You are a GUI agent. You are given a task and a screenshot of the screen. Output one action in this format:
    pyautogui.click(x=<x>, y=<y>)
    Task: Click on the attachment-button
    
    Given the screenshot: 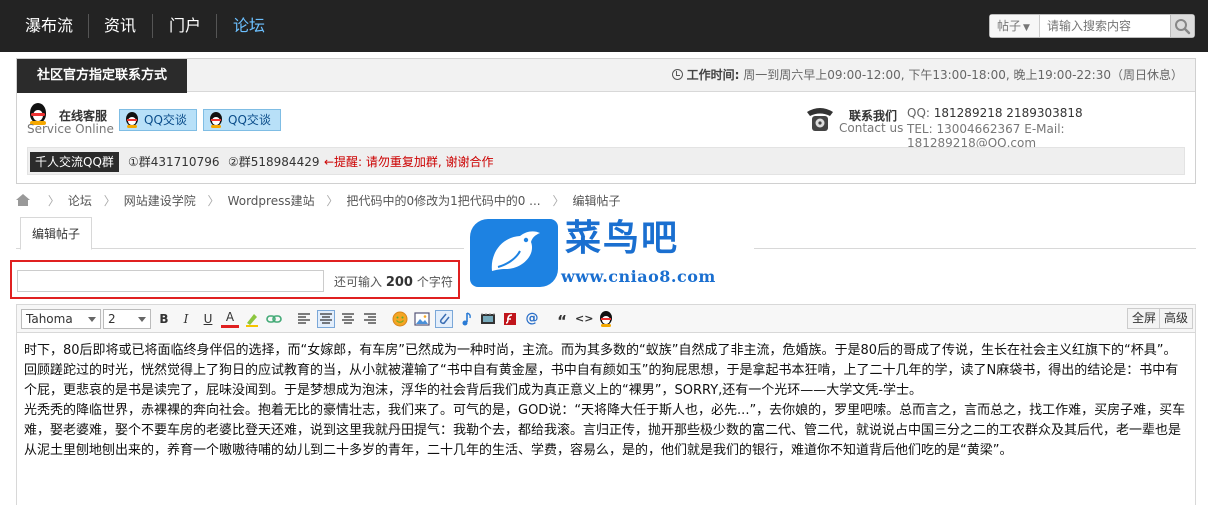 What is the action you would take?
    pyautogui.click(x=444, y=319)
    